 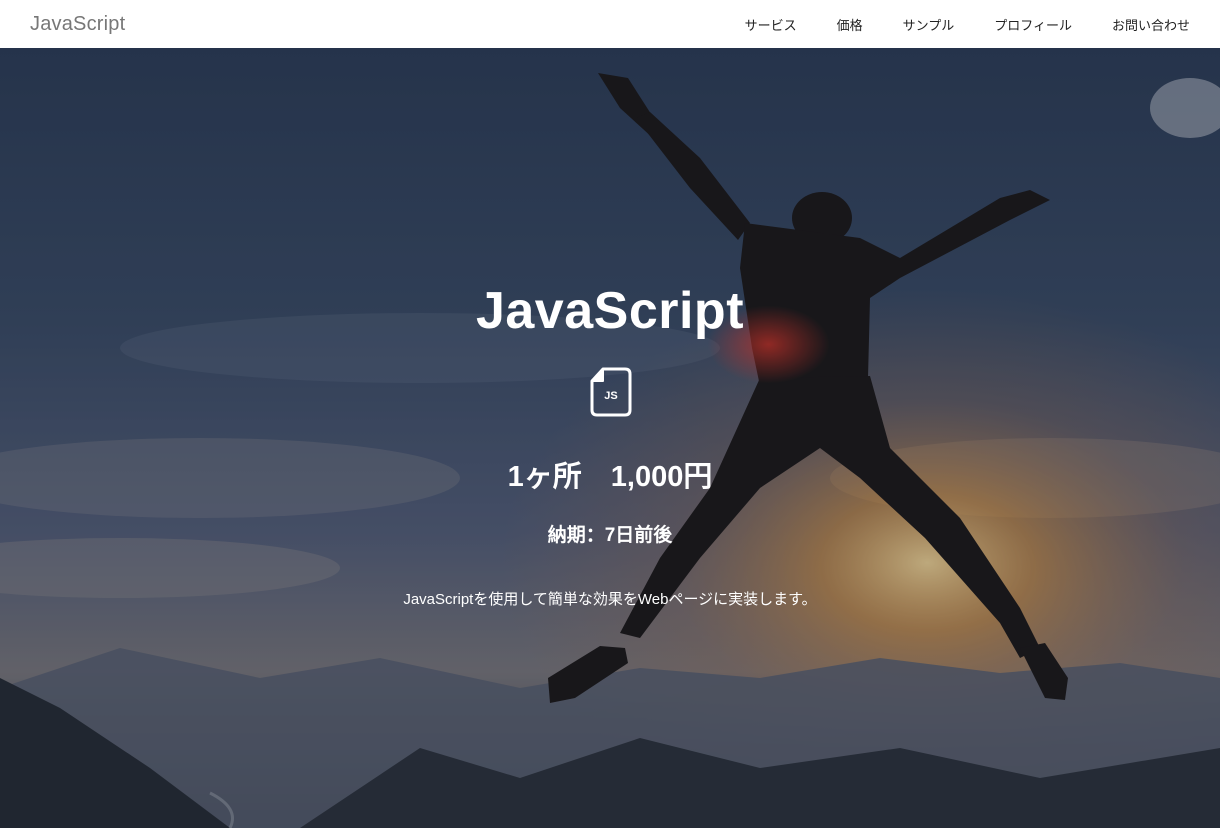 What do you see at coordinates (850, 24) in the screenshot?
I see `nav-link-price: 価格` at bounding box center [850, 24].